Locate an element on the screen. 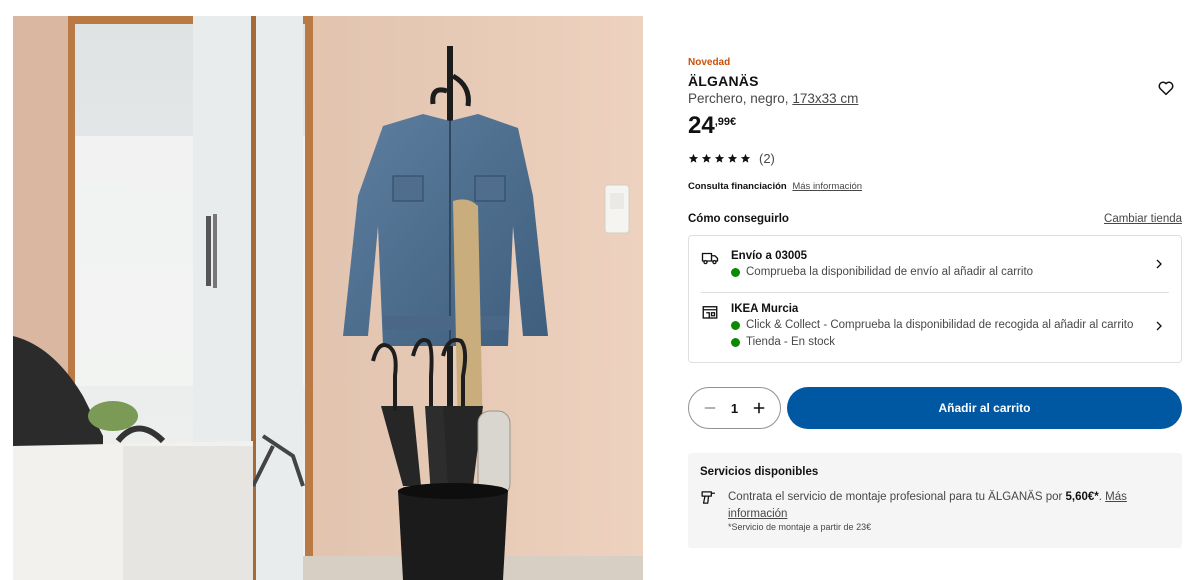 This screenshot has width=1200, height=580. rating-link: (2) is located at coordinates (731, 158).